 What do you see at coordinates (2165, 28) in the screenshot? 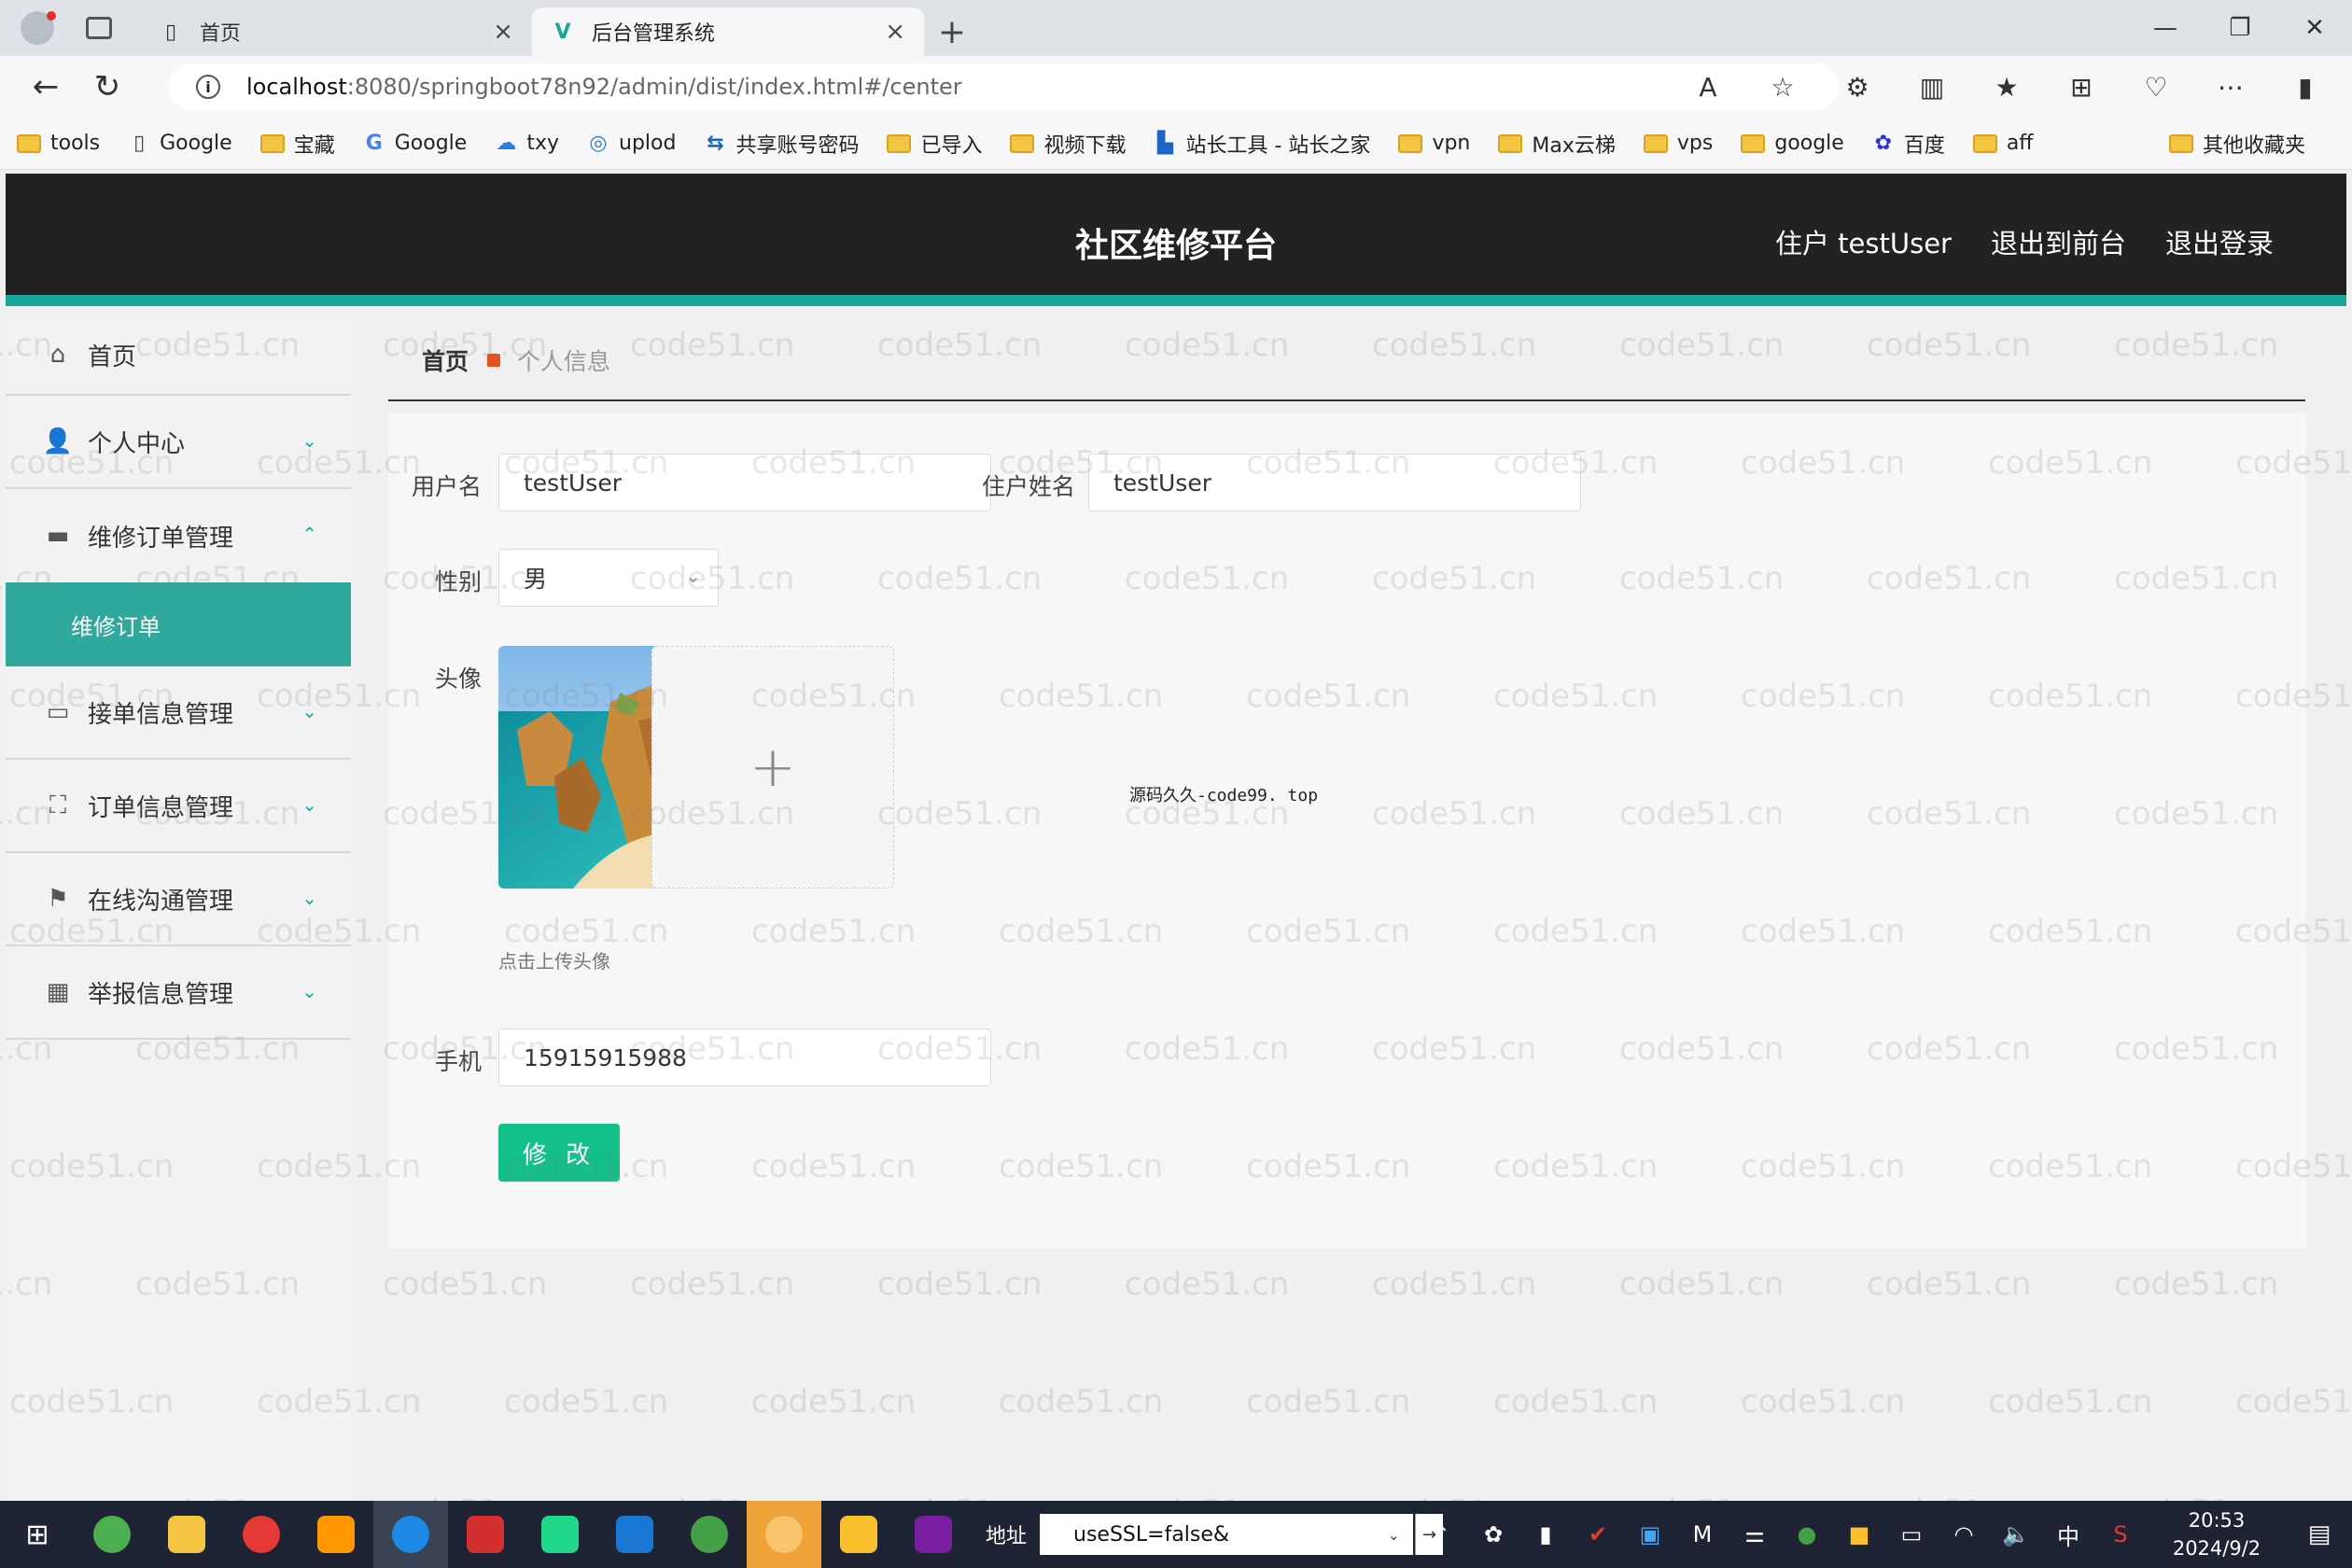
I see `minimize-icon: —` at bounding box center [2165, 28].